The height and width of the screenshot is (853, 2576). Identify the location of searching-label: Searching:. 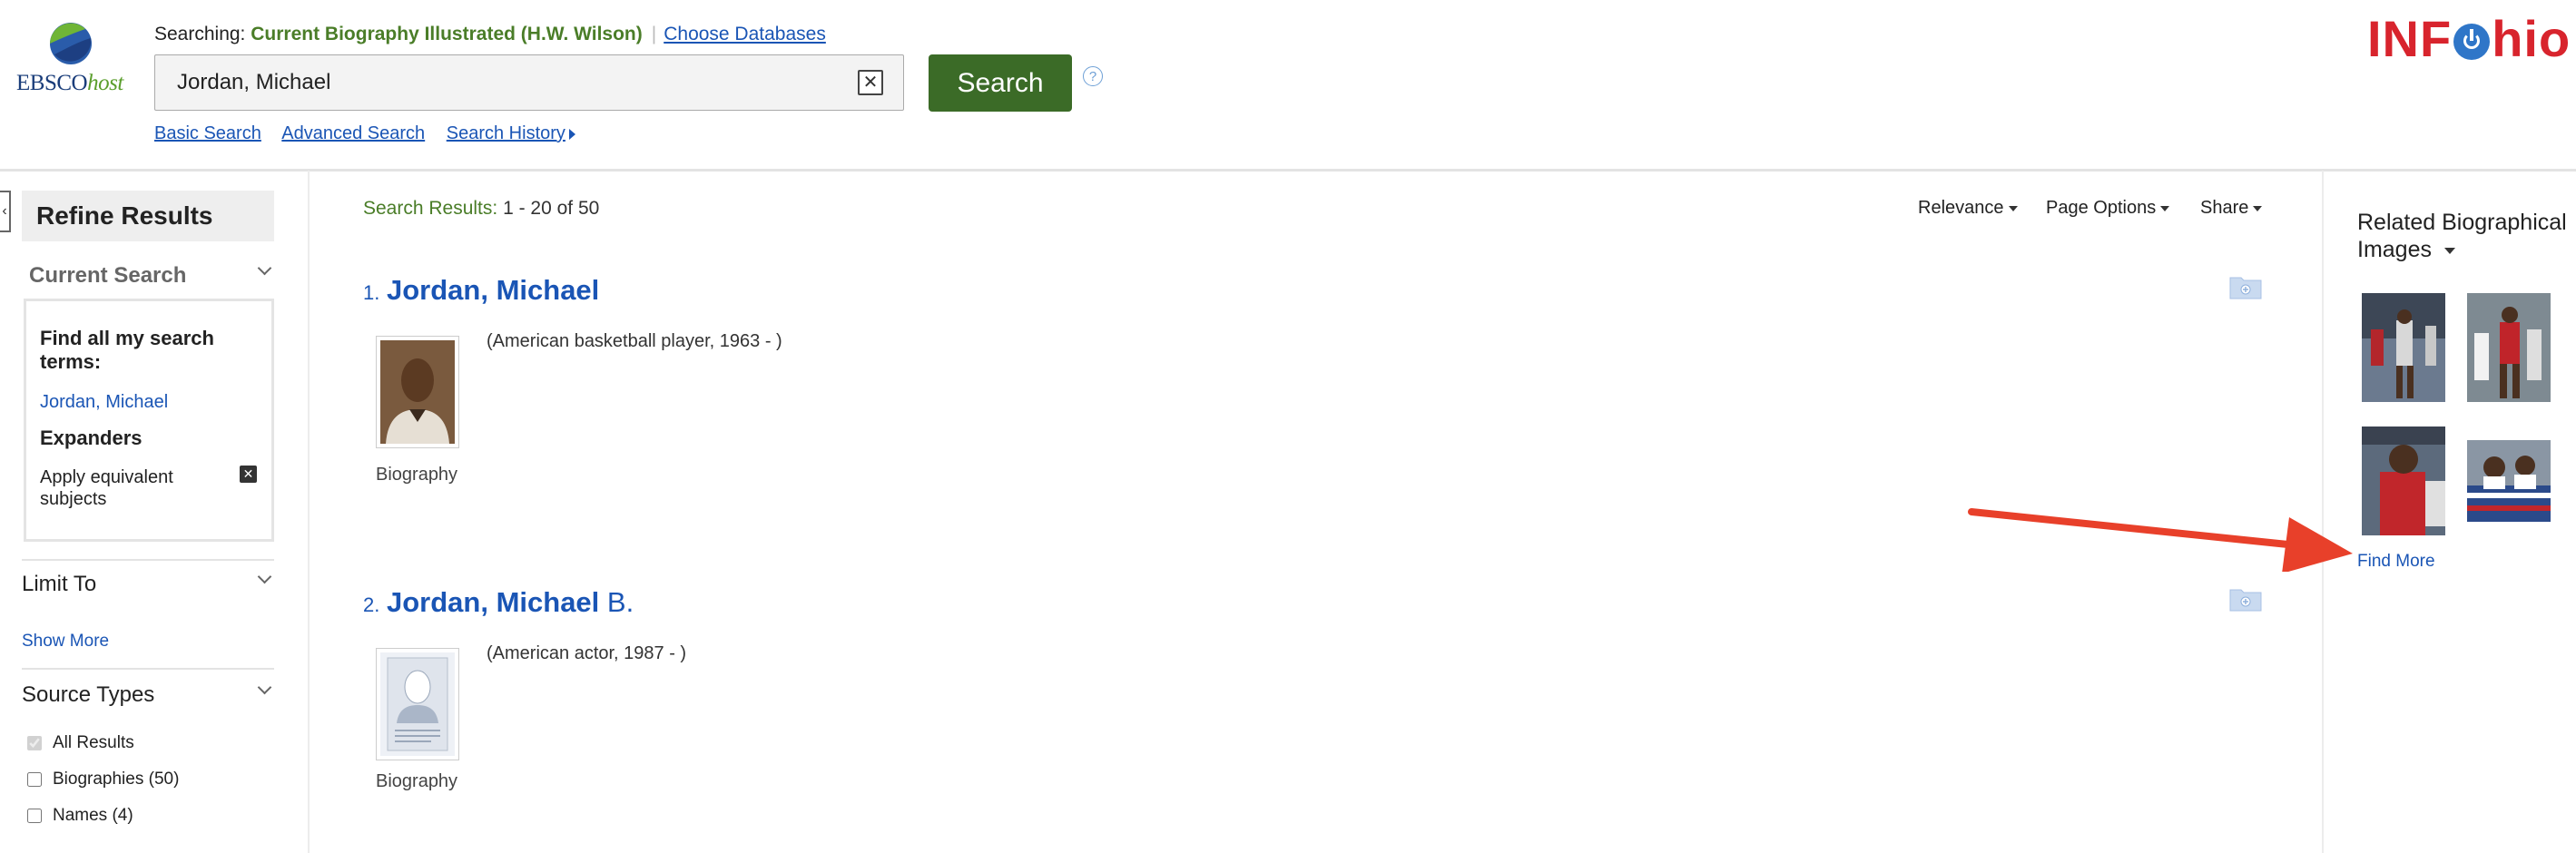
(200, 34).